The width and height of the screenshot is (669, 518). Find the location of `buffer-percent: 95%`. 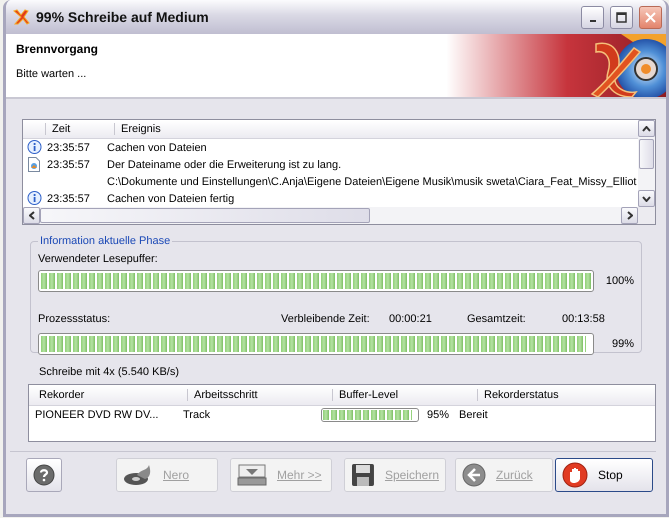

buffer-percent: 95% is located at coordinates (438, 415).